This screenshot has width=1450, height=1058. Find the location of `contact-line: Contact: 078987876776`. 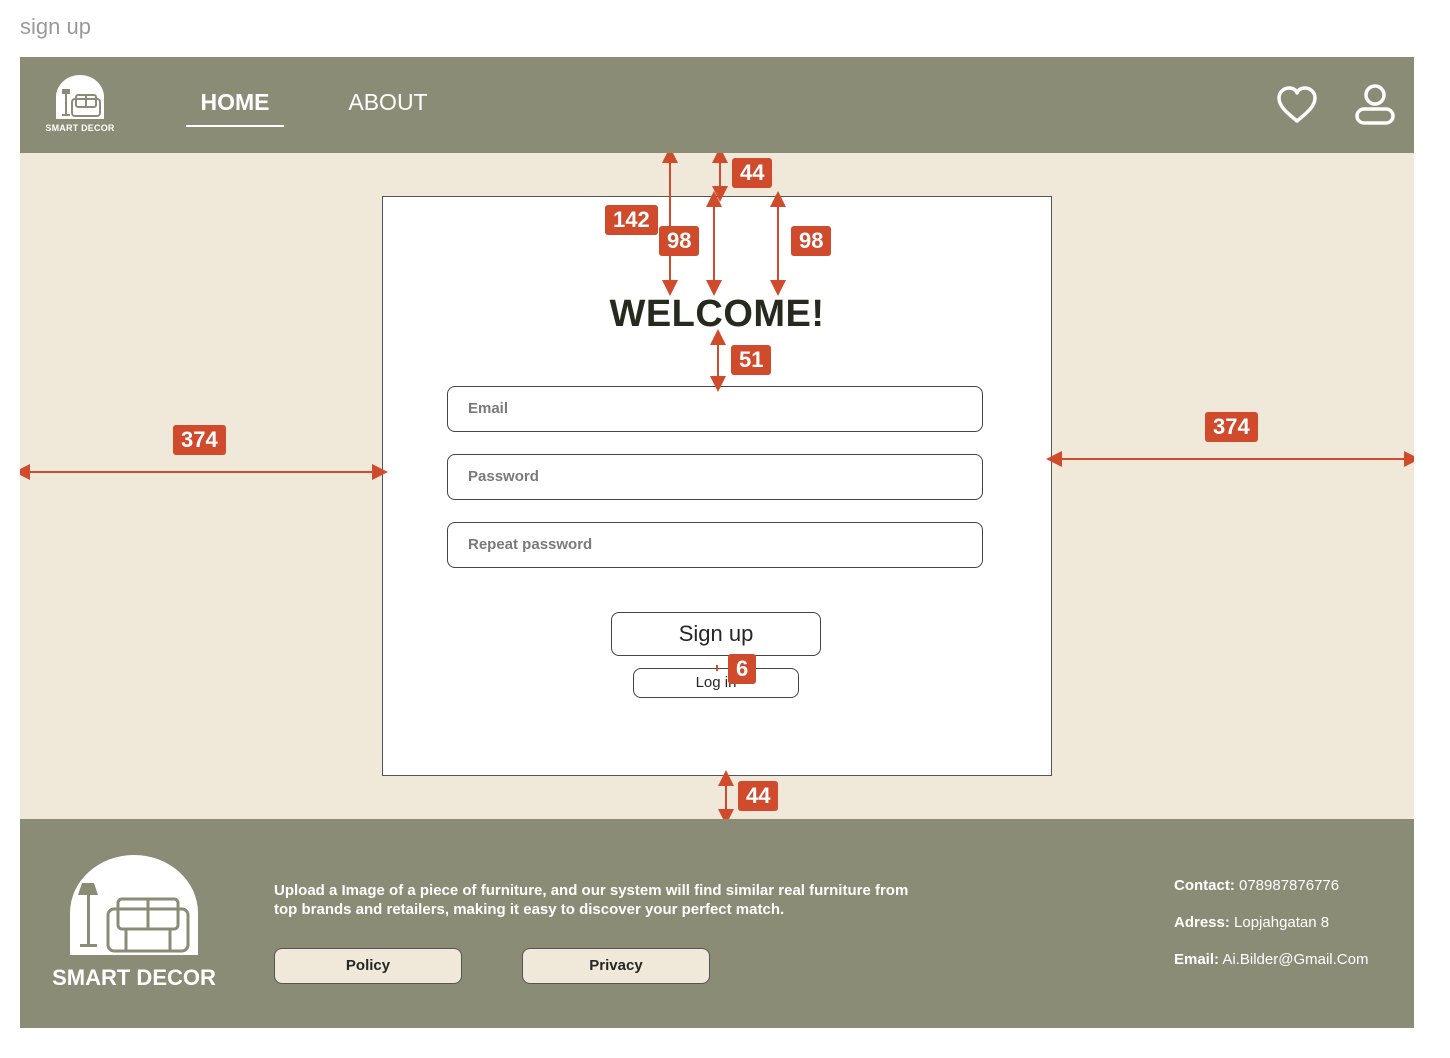

contact-line: Contact: 078987876776 is located at coordinates (1256, 885).